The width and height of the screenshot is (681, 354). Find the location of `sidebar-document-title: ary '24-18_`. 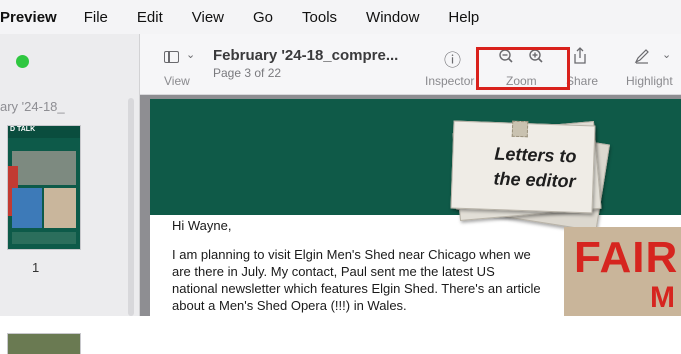

sidebar-document-title: ary '24-18_ is located at coordinates (32, 106).